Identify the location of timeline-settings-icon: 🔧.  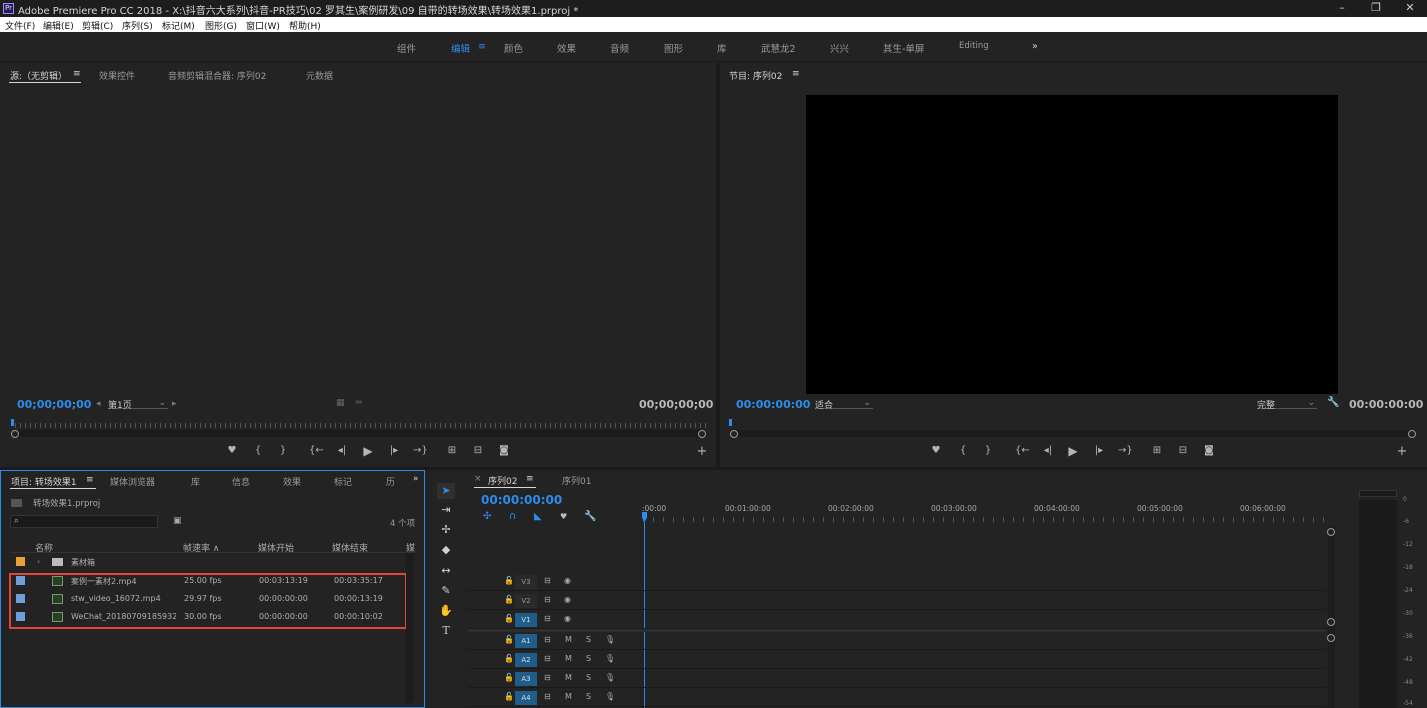
(590, 516).